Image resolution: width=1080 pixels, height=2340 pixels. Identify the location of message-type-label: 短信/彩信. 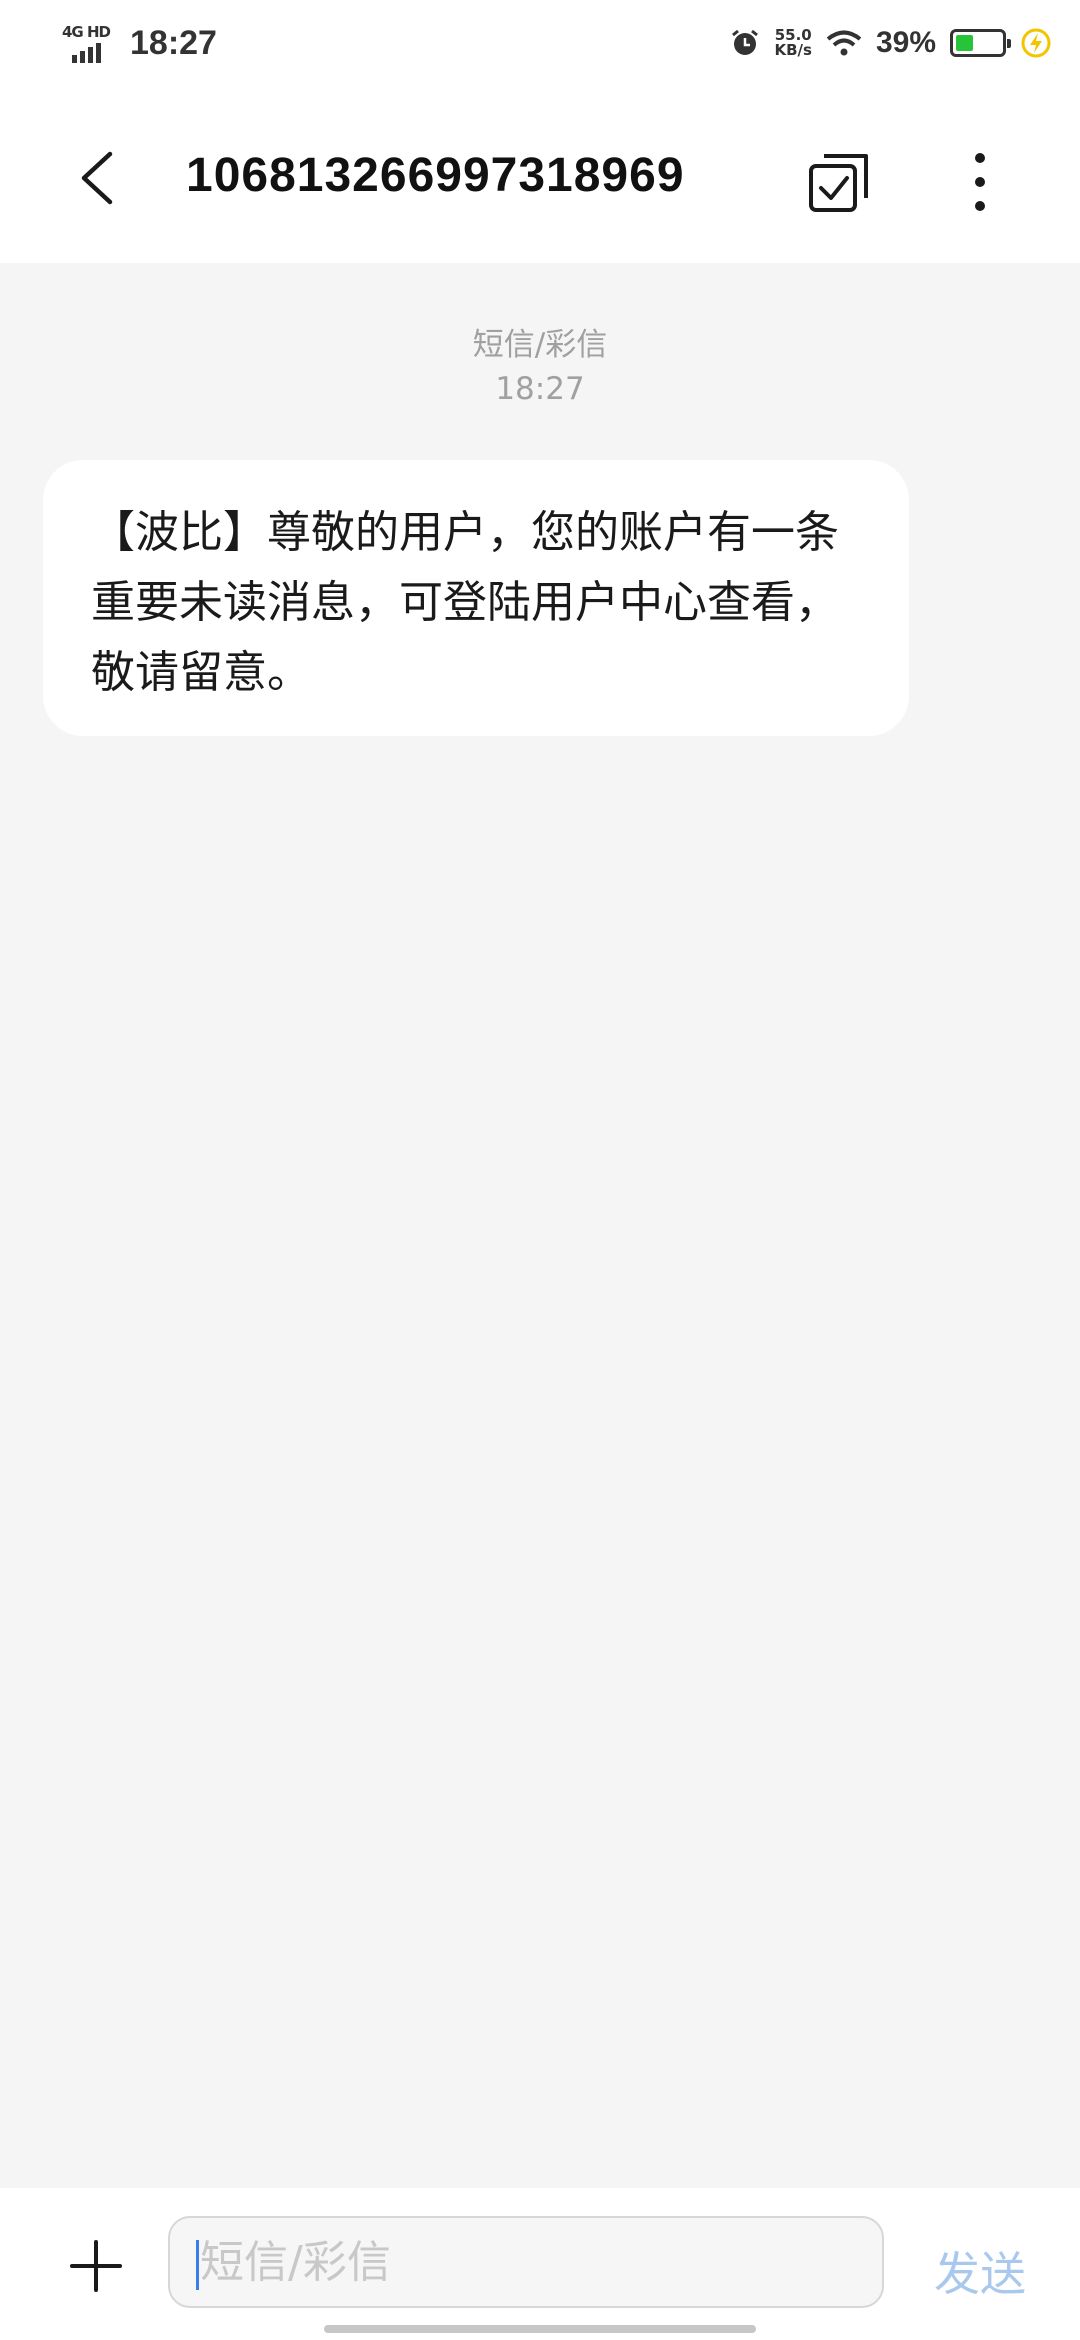
(540, 345).